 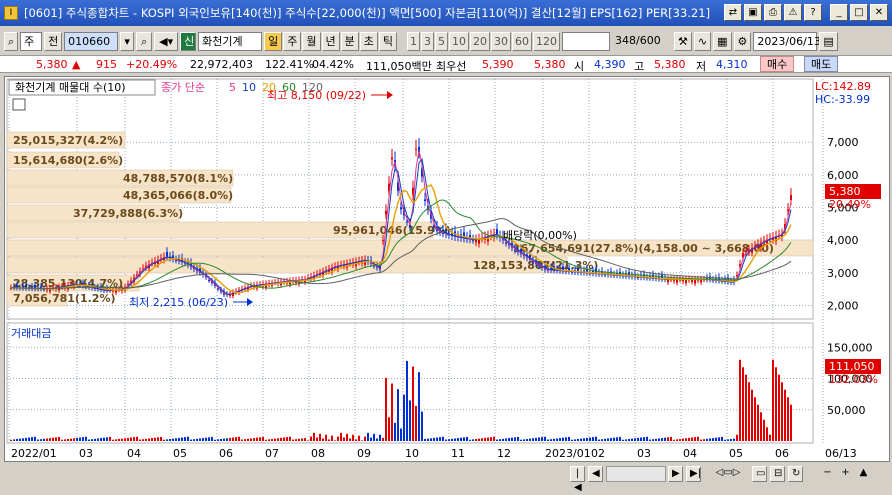 I want to click on print-icon: ⎙, so click(x=773, y=12).